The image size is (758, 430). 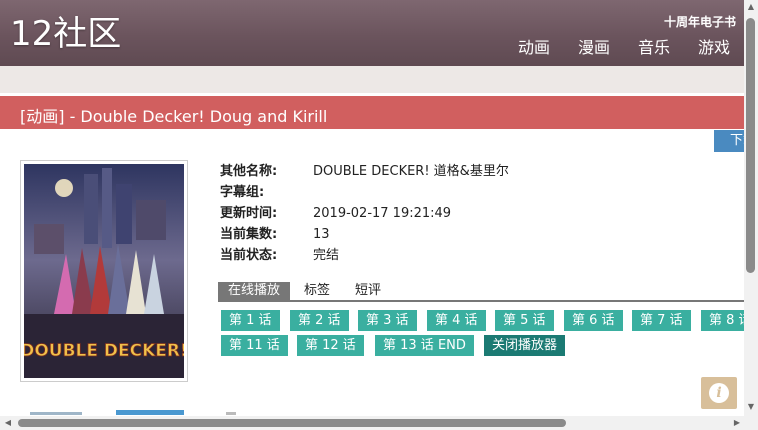 I want to click on close-player-button: 关闭播放器, so click(x=525, y=345).